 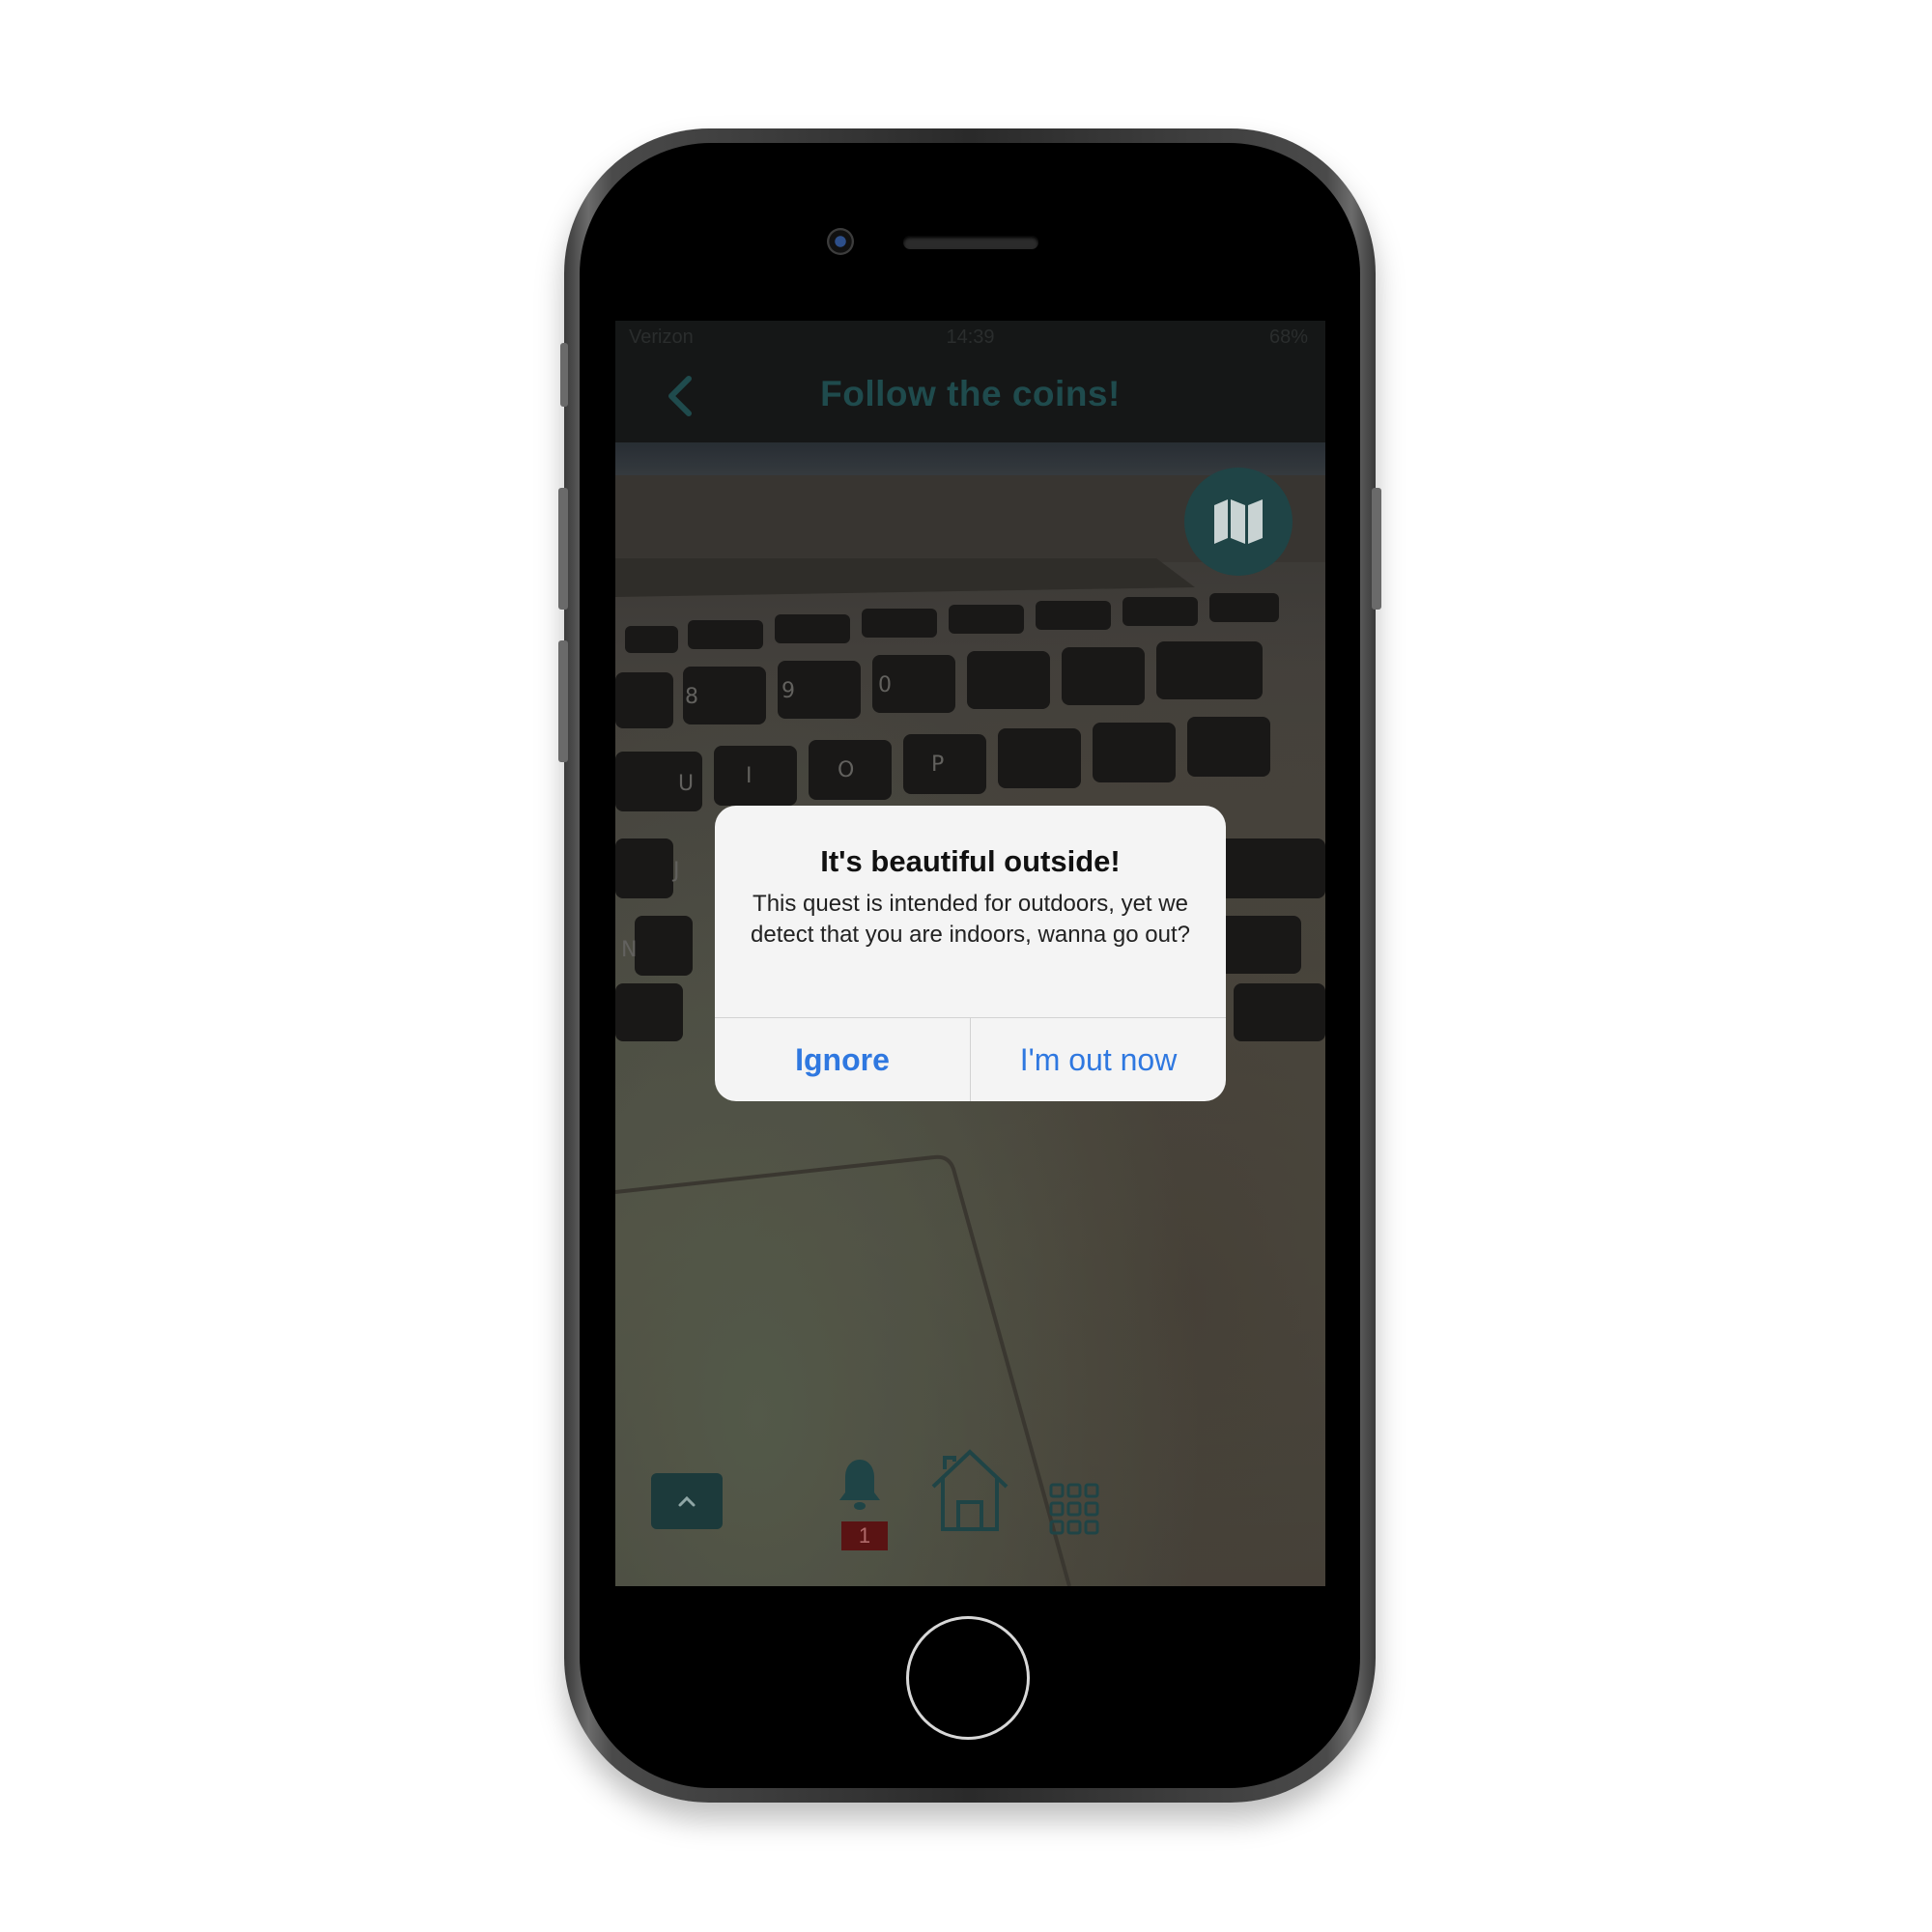 I want to click on home-button, so click(x=968, y=1678).